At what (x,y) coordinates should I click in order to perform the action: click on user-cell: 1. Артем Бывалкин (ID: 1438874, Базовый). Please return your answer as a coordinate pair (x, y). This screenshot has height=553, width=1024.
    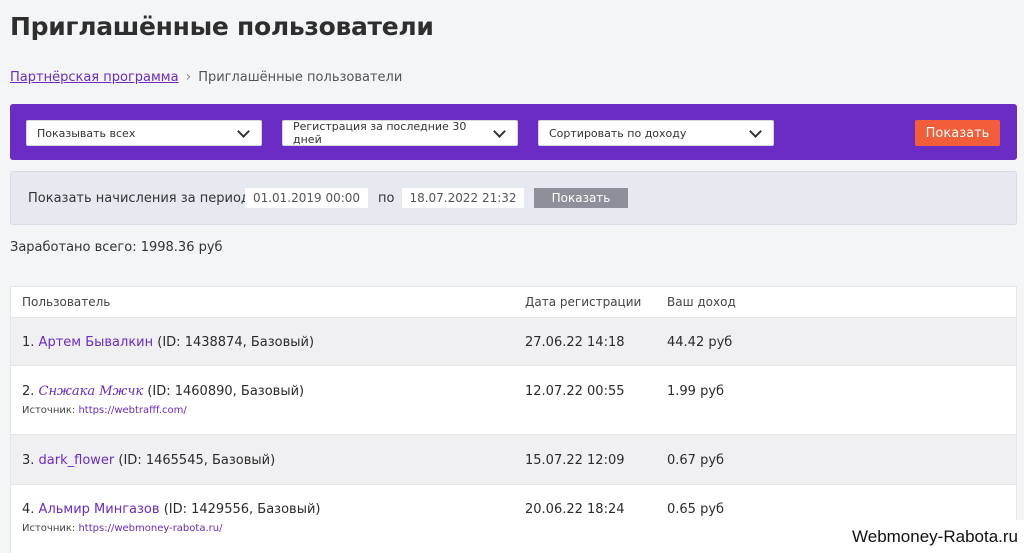
    Looking at the image, I should click on (168, 342).